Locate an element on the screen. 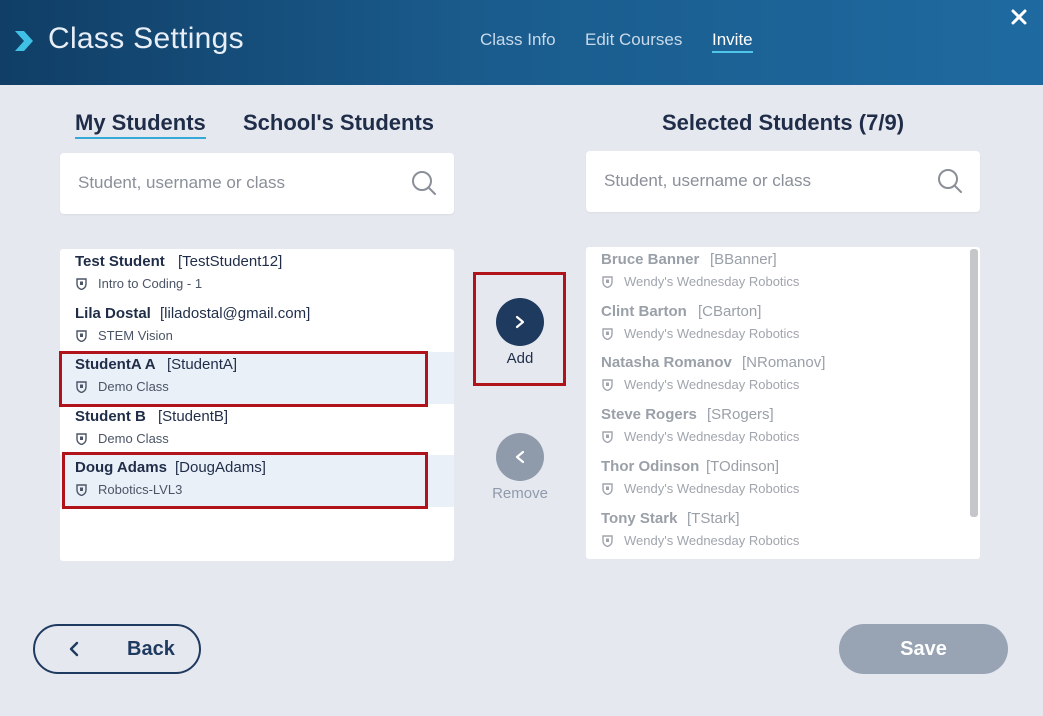  remove-button is located at coordinates (520, 457).